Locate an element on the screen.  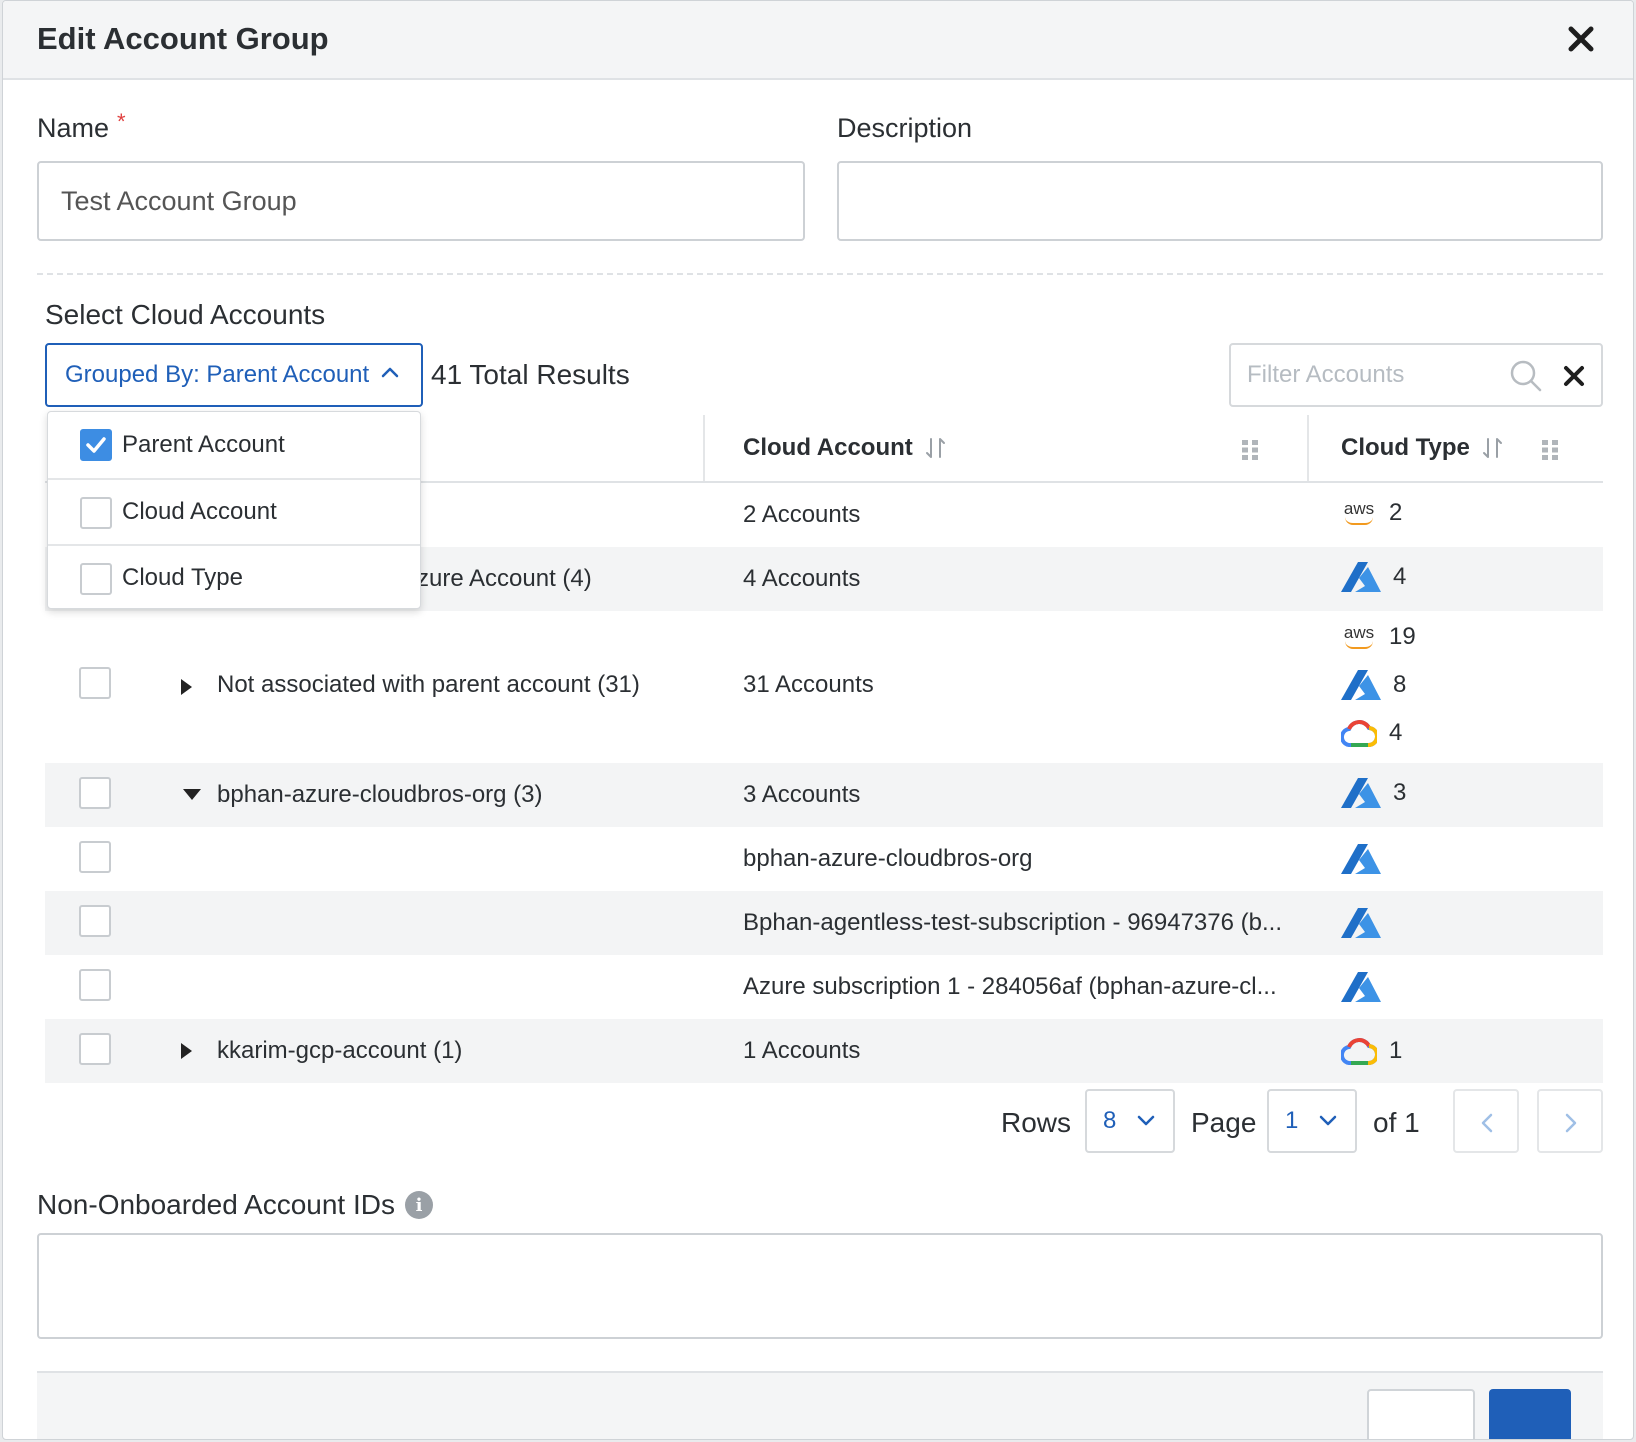
name-label: Name * is located at coordinates (81, 126).